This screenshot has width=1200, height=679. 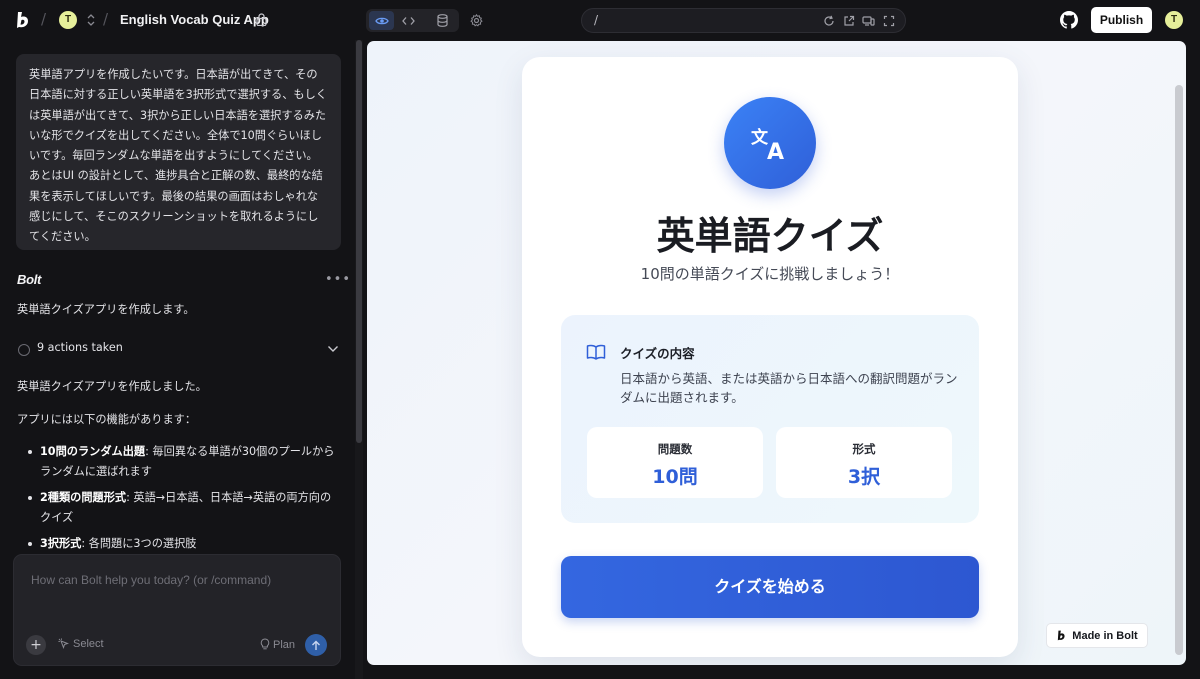 What do you see at coordinates (333, 349) in the screenshot?
I see `chevron-down-icon` at bounding box center [333, 349].